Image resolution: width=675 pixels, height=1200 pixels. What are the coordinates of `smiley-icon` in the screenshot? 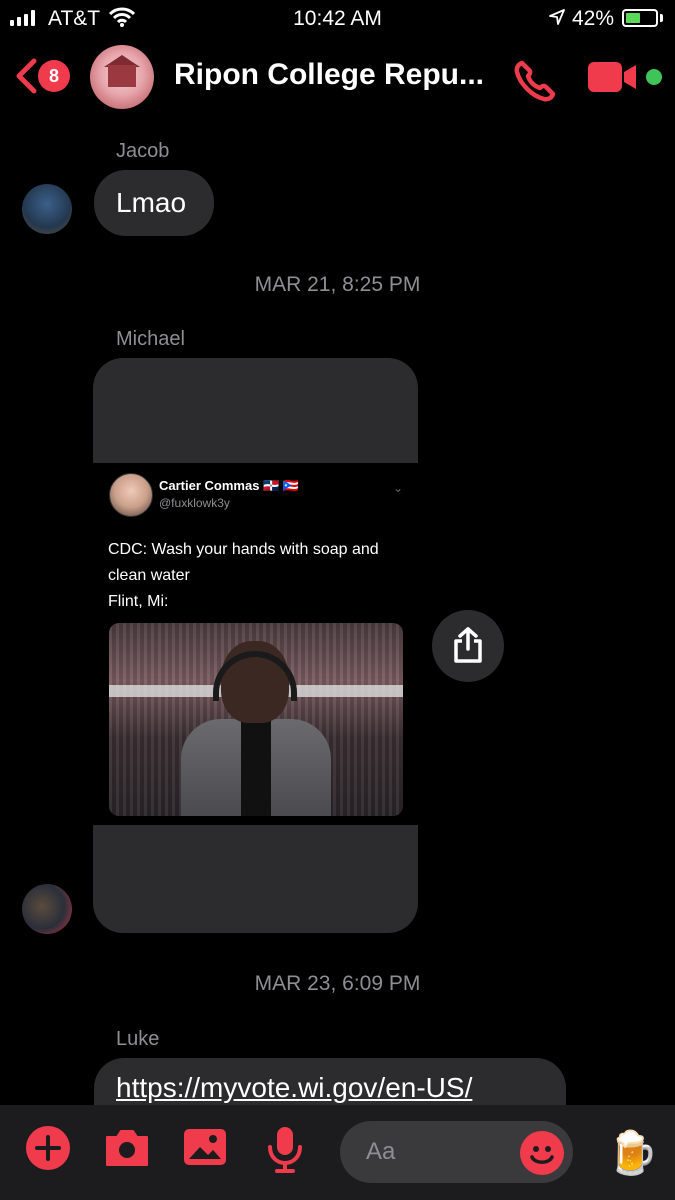 It's located at (542, 1155).